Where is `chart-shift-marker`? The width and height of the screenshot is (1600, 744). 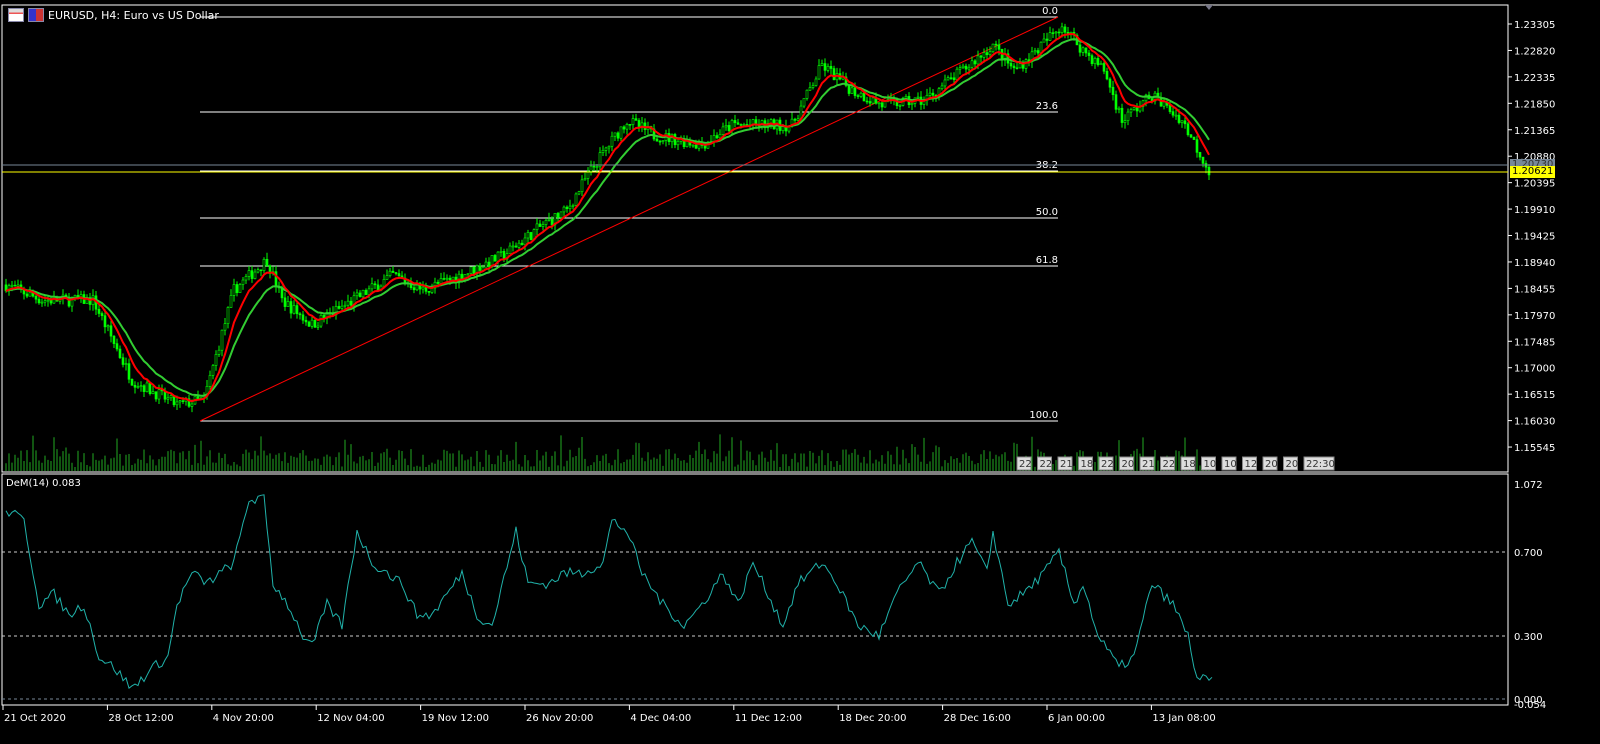
chart-shift-marker is located at coordinates (1209, 7).